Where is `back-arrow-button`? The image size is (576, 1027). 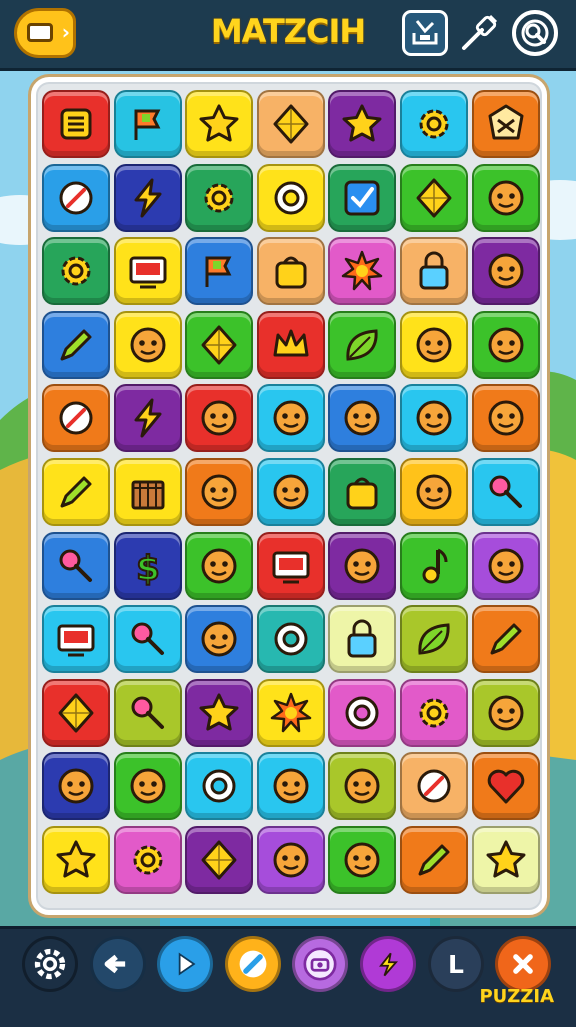
back-arrow-button is located at coordinates (117, 964).